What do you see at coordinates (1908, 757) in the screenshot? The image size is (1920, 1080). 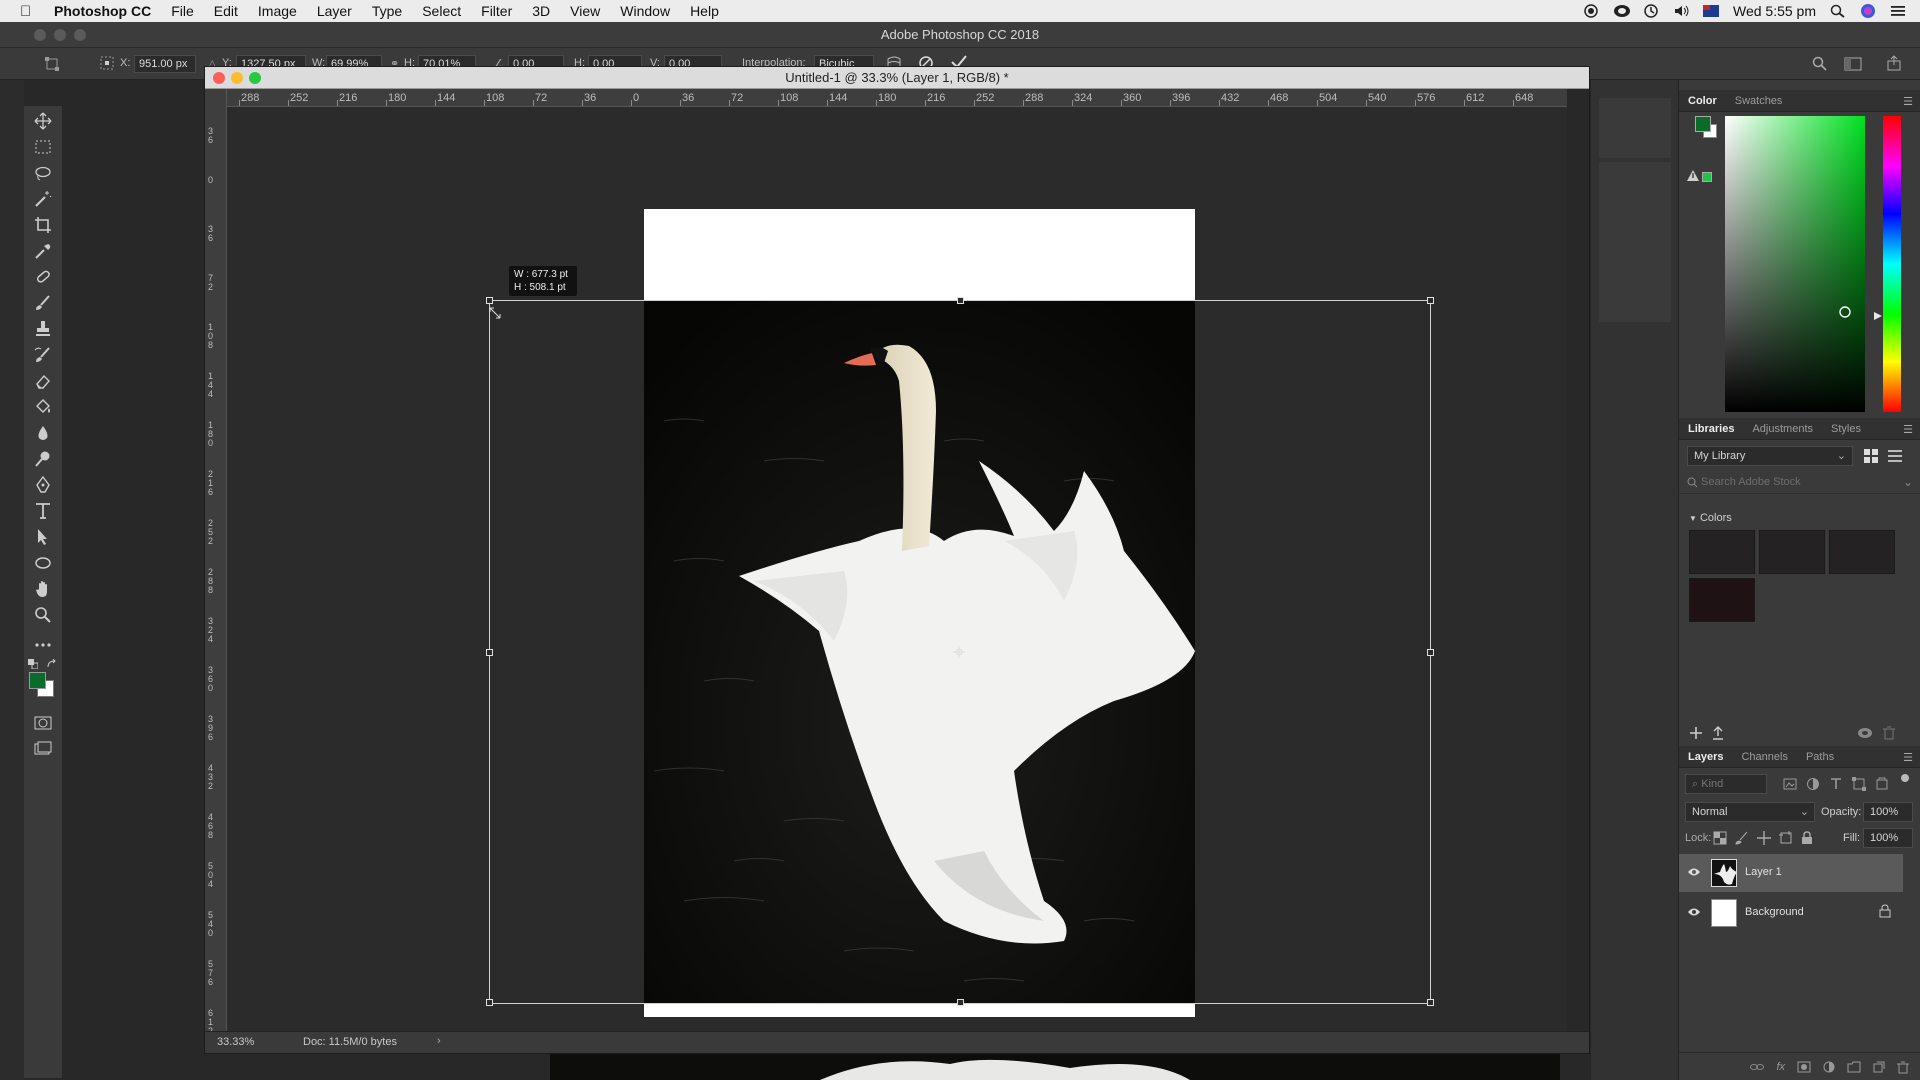 I see `layers-panel-menu-icon: ☰` at bounding box center [1908, 757].